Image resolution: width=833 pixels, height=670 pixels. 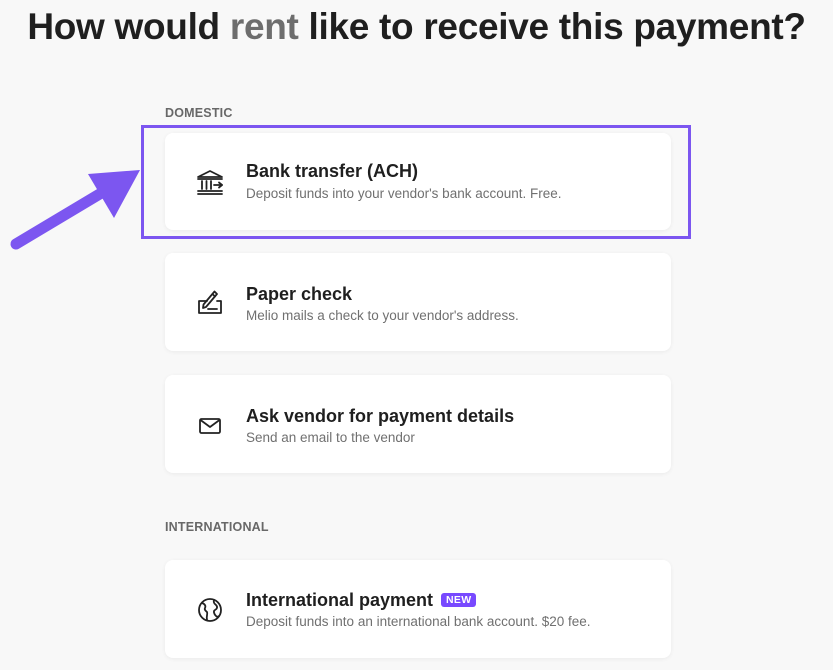 I want to click on title-suffix: like to receive this payment?, so click(x=552, y=26).